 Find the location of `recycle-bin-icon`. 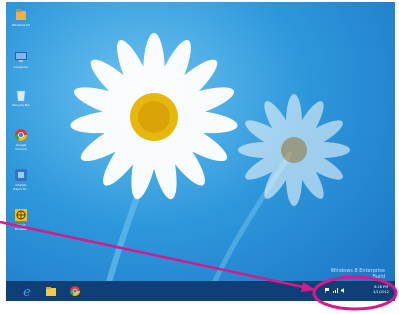

recycle-bin-icon is located at coordinates (21, 96).